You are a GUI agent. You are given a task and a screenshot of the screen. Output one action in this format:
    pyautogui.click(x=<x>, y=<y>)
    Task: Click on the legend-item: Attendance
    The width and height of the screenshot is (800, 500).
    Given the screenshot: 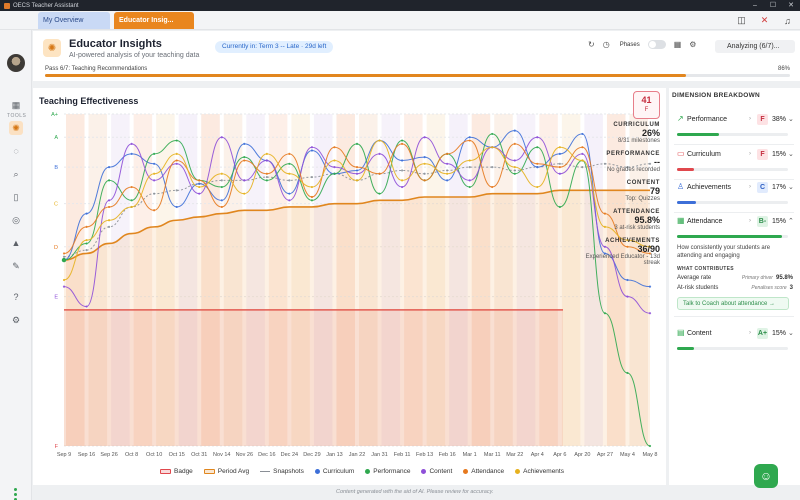 What is the action you would take?
    pyautogui.click(x=483, y=471)
    